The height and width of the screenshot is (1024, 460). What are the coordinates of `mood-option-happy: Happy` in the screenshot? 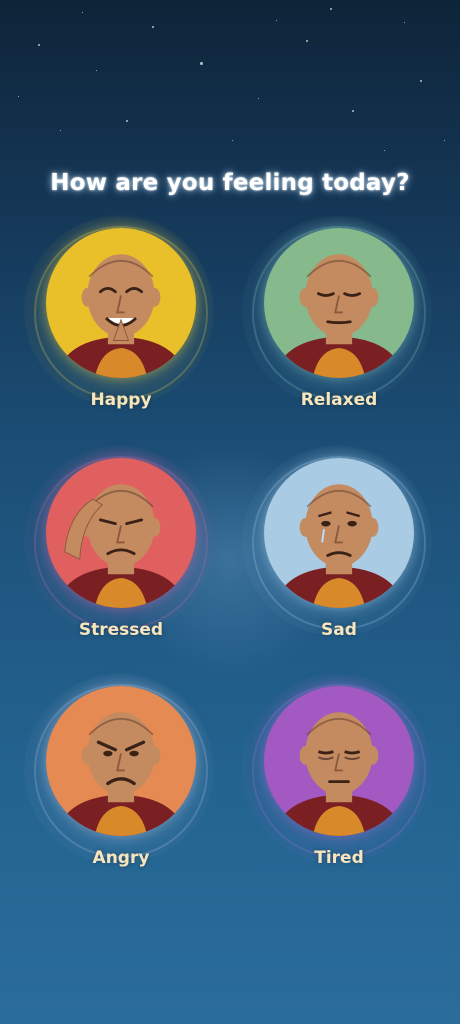 It's located at (124, 323).